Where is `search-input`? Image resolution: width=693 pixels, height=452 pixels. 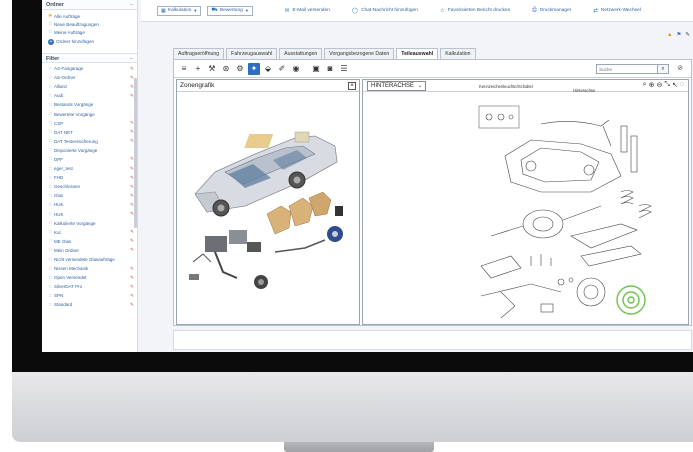 search-input is located at coordinates (627, 69).